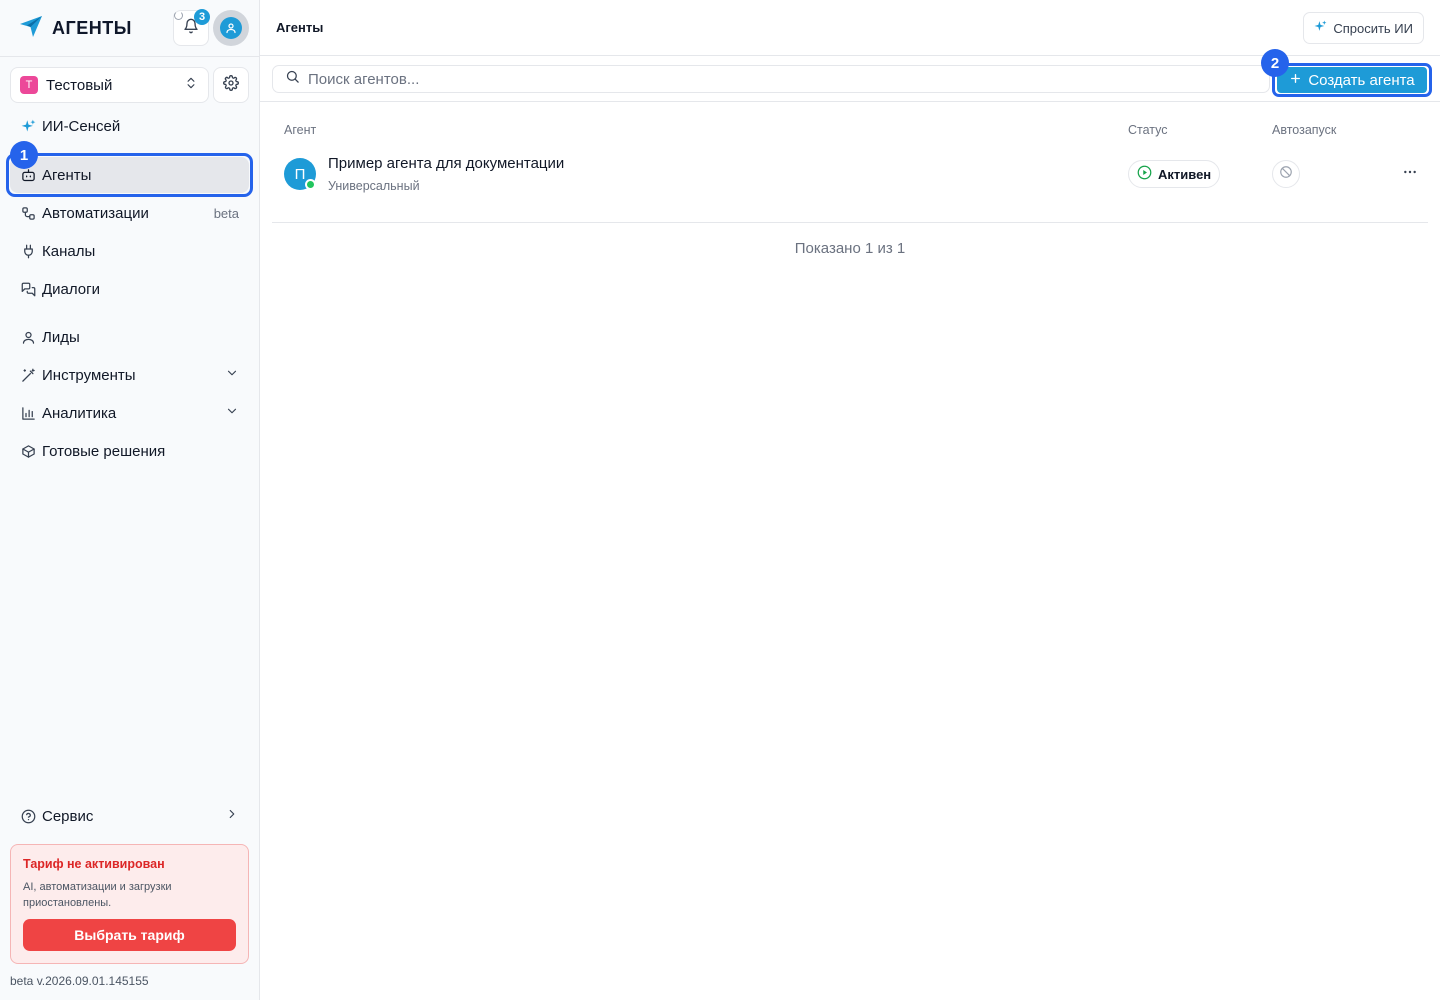  Describe the element at coordinates (178, 15) in the screenshot. I see `loading-spinner-icon` at that location.